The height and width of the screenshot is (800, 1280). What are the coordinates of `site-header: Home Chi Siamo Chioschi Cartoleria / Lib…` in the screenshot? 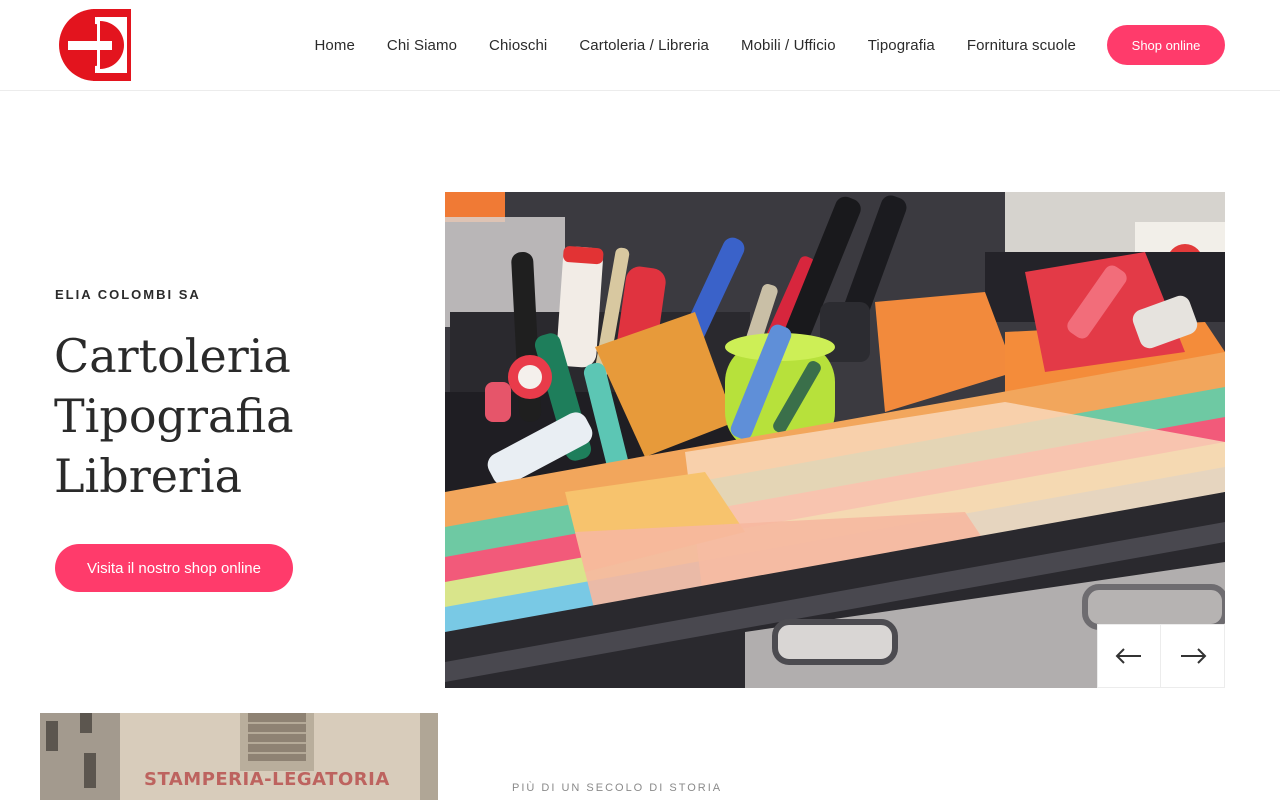 It's located at (640, 45).